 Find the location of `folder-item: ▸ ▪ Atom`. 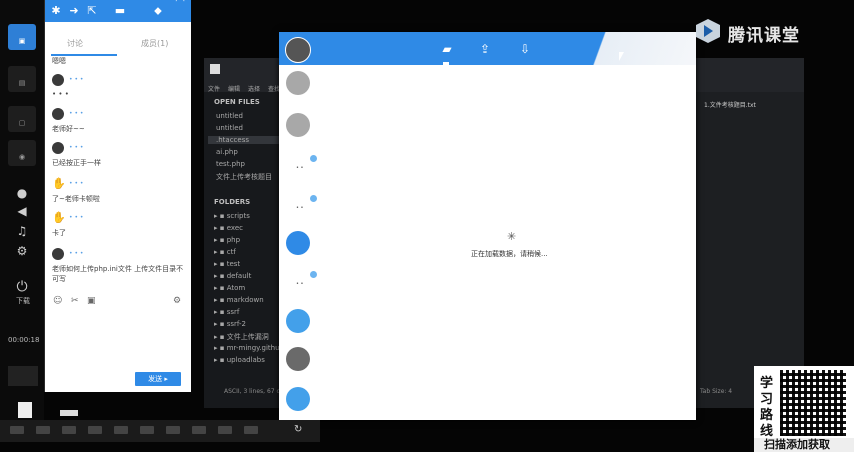

folder-item: ▸ ▪ Atom is located at coordinates (229, 288).